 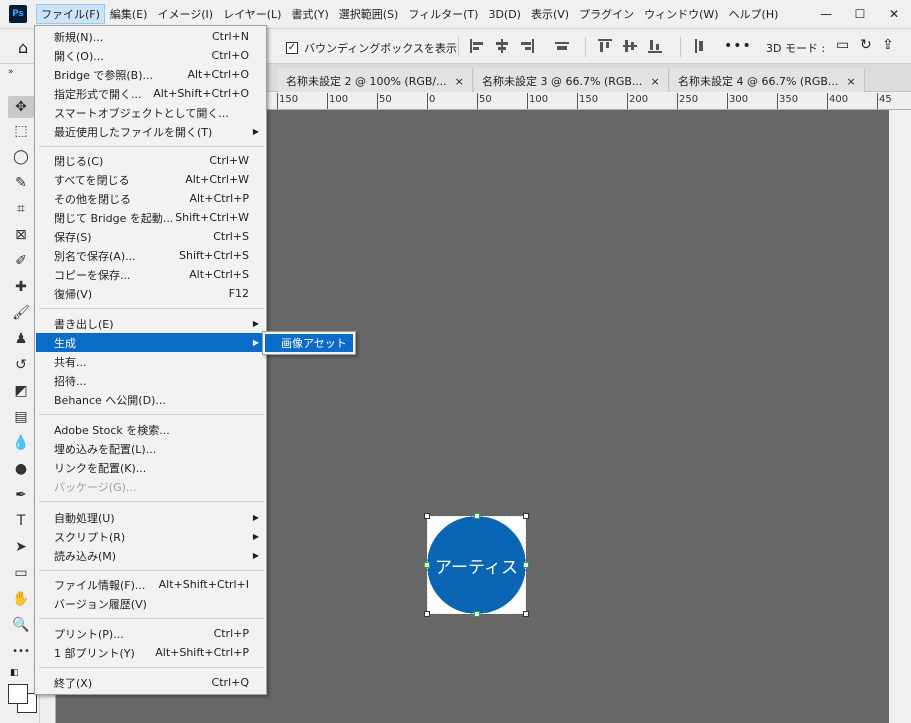 What do you see at coordinates (309, 343) in the screenshot?
I see `menu-item-image-assets: 画像アセット` at bounding box center [309, 343].